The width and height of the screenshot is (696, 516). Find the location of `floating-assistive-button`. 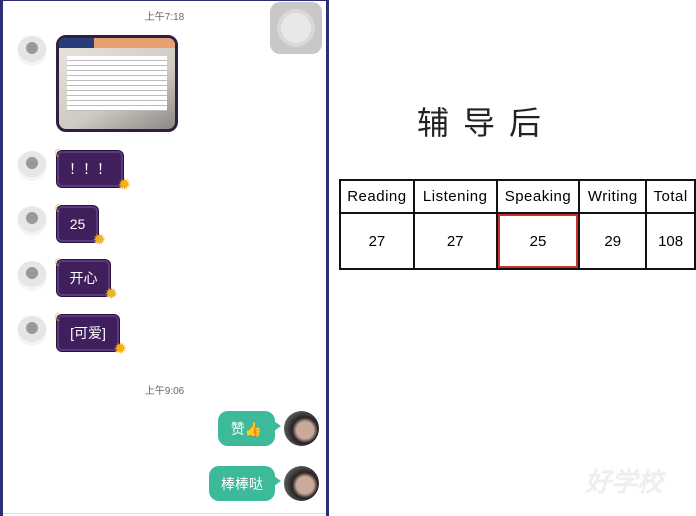

floating-assistive-button is located at coordinates (296, 28).